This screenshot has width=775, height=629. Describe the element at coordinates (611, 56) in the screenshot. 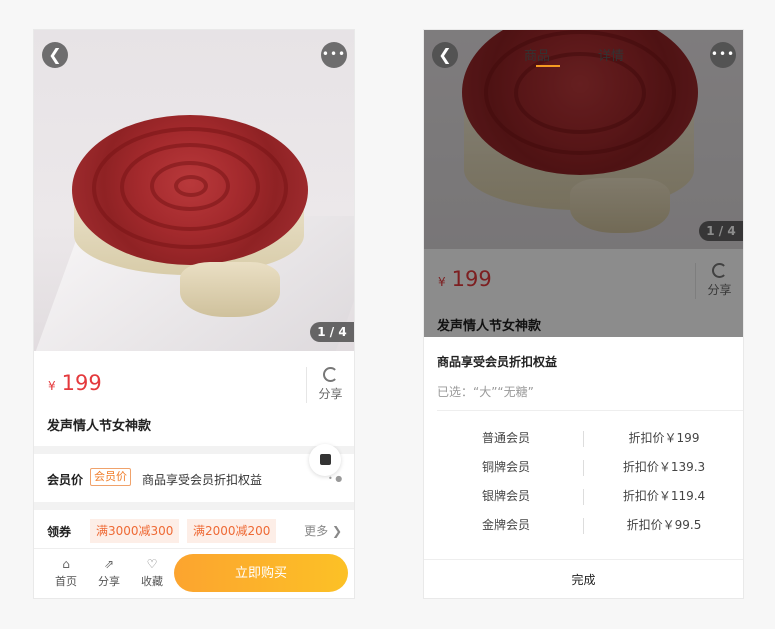

I see `tab-details: 详情` at that location.